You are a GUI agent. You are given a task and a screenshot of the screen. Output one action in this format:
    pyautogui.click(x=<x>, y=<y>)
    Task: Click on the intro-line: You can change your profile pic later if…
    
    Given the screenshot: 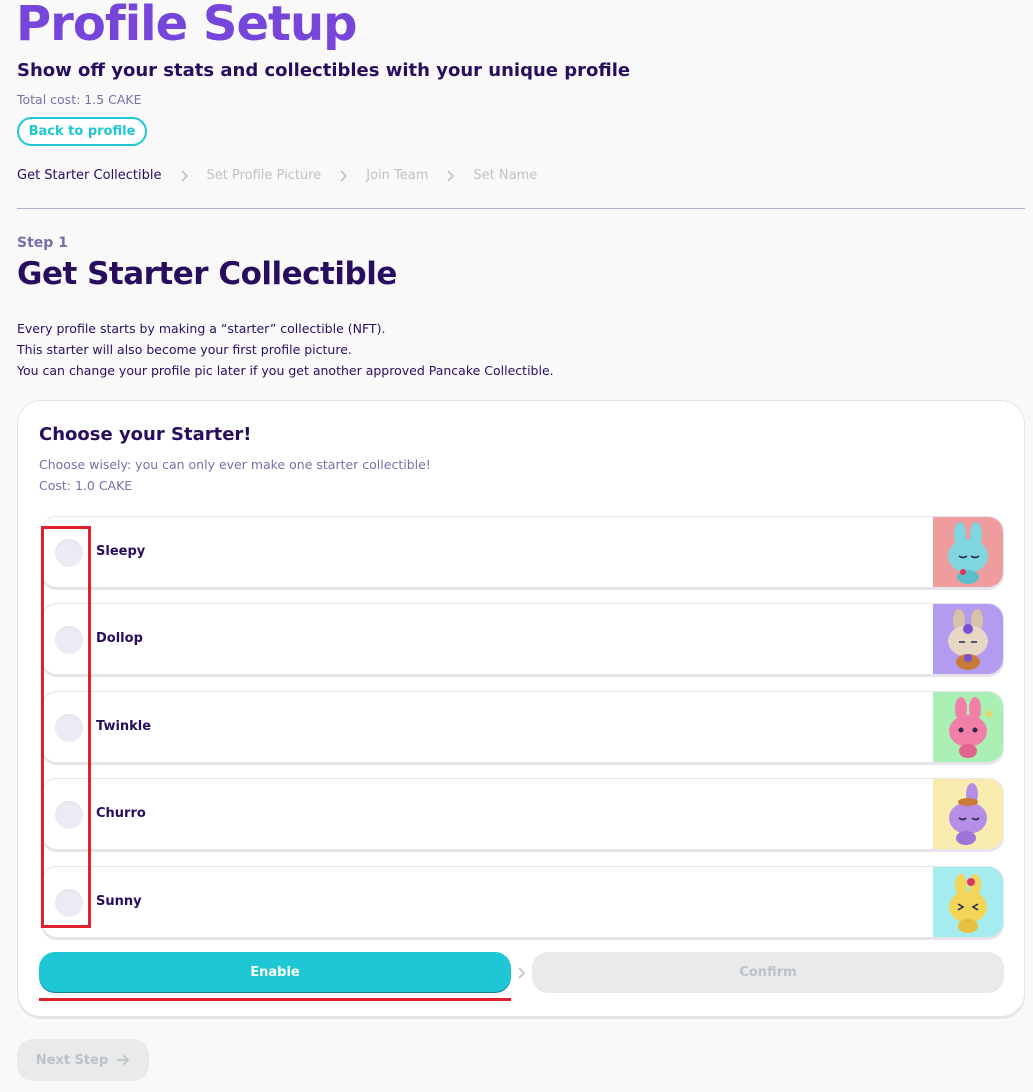 What is the action you would take?
    pyautogui.click(x=285, y=370)
    